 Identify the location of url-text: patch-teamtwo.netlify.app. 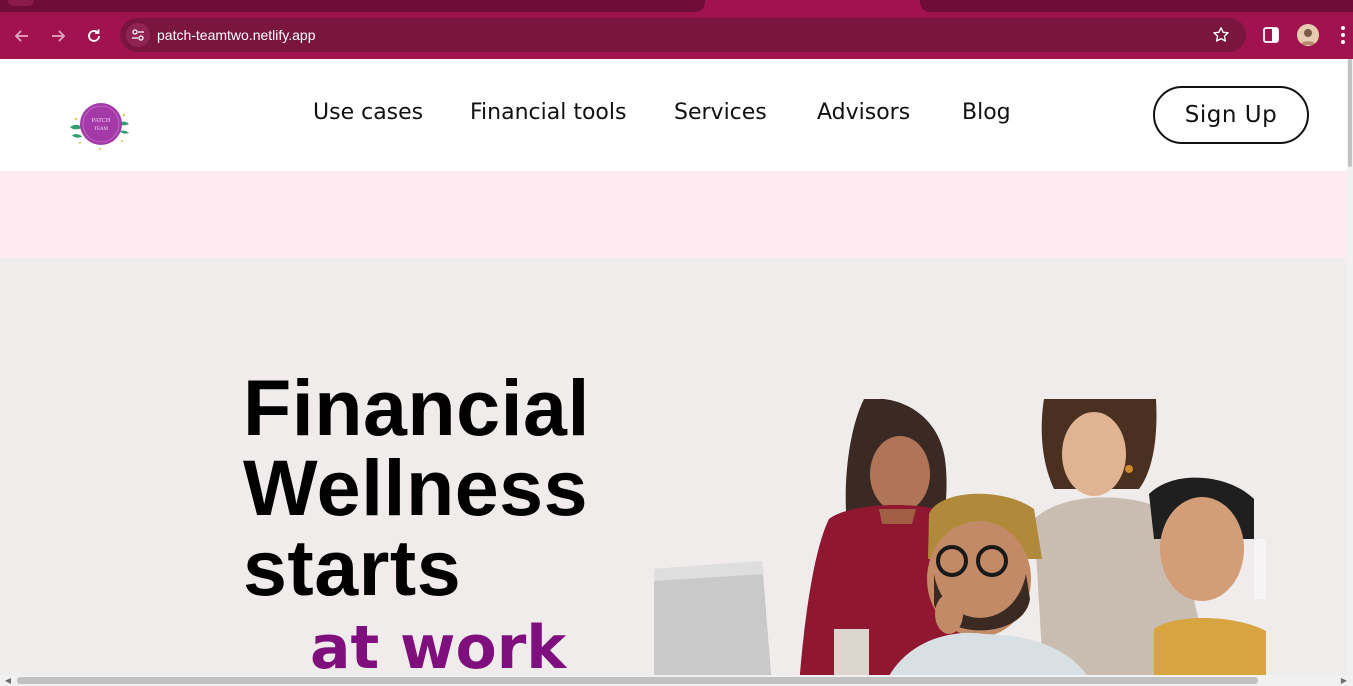
(236, 35).